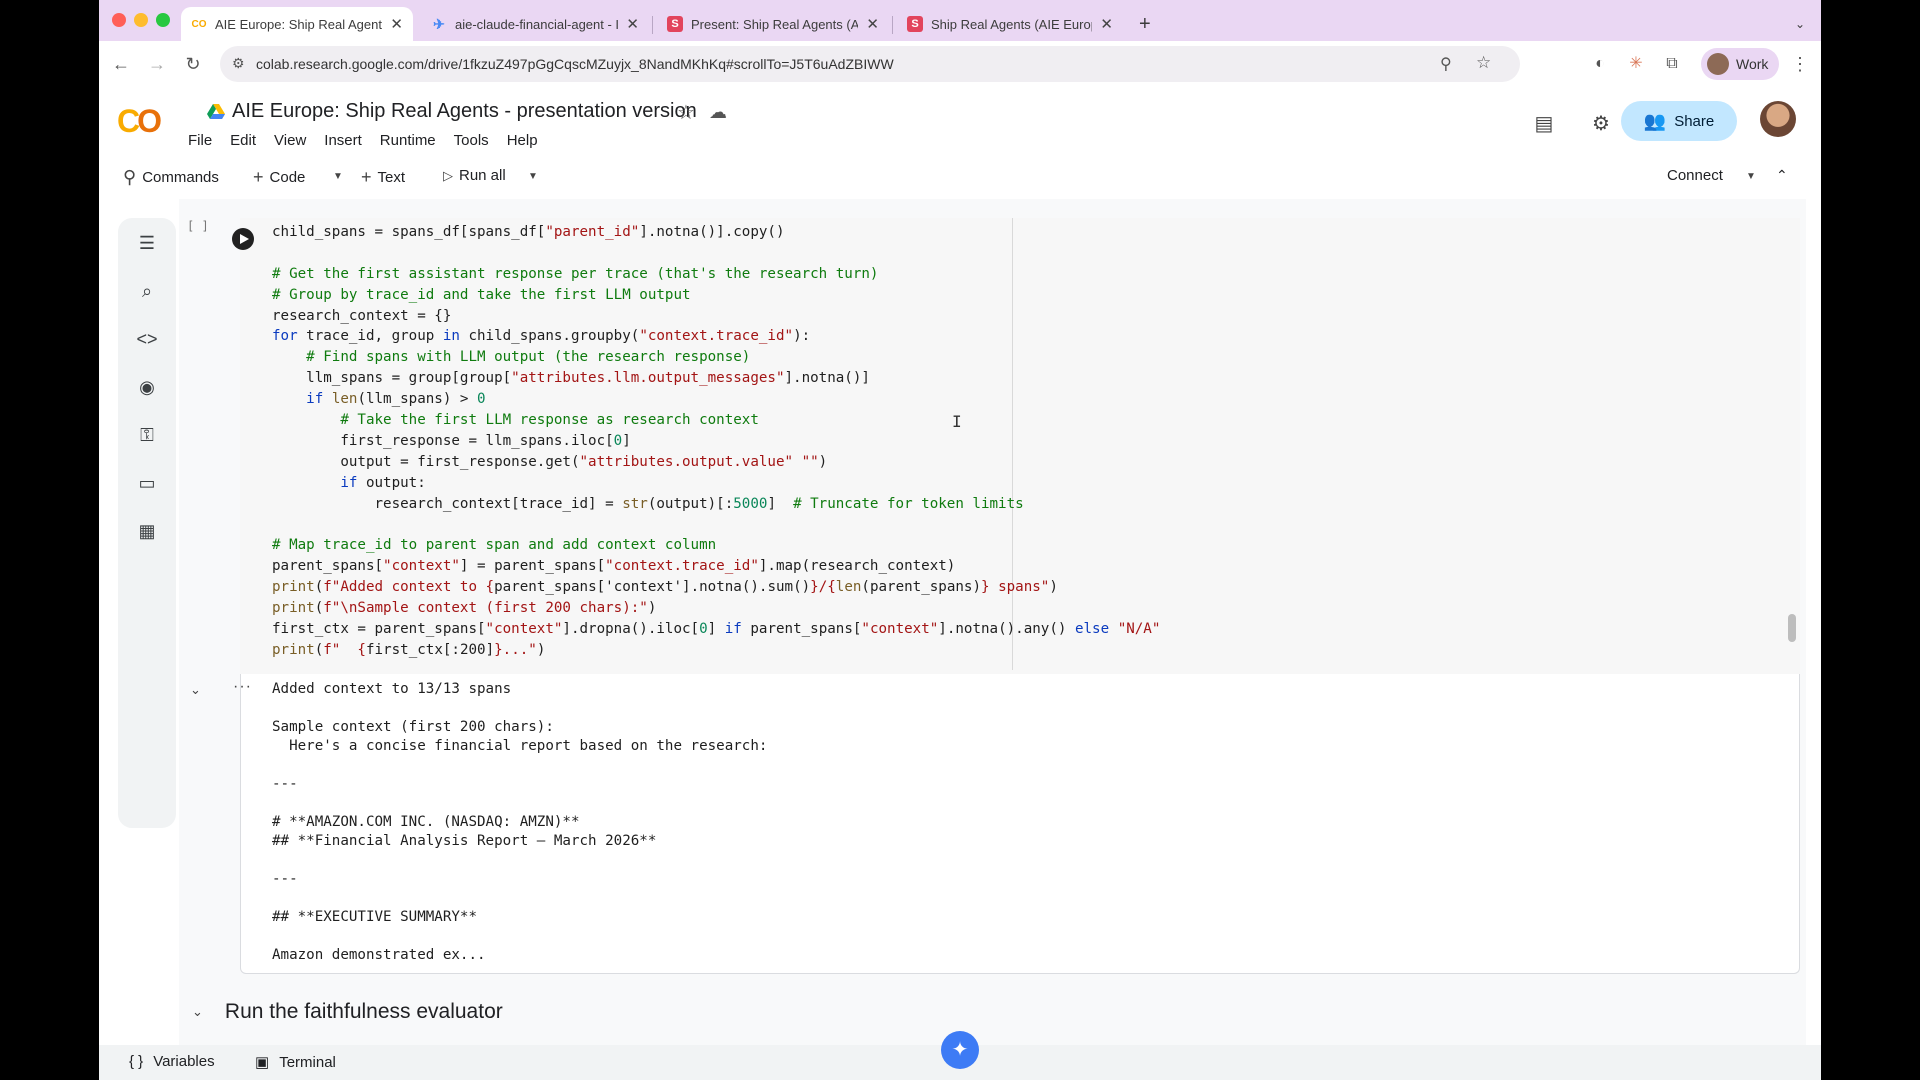  What do you see at coordinates (413, 727) in the screenshot?
I see `output-line: Sample context (first 200 chars):` at bounding box center [413, 727].